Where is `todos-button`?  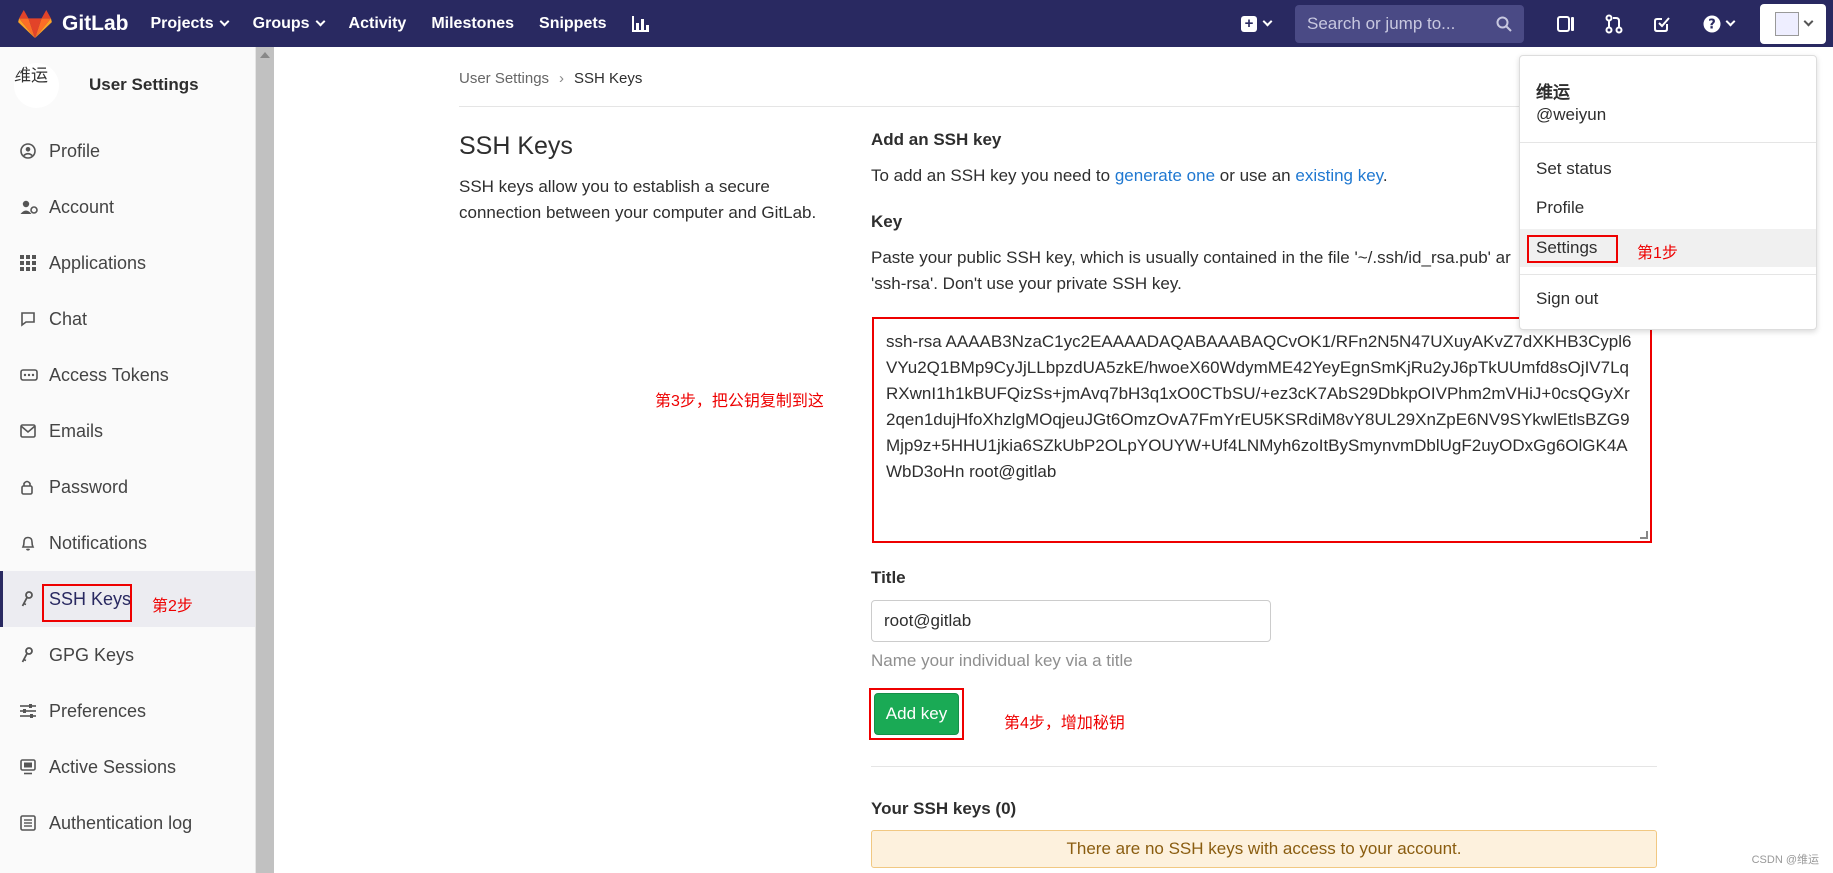
todos-button is located at coordinates (1662, 24).